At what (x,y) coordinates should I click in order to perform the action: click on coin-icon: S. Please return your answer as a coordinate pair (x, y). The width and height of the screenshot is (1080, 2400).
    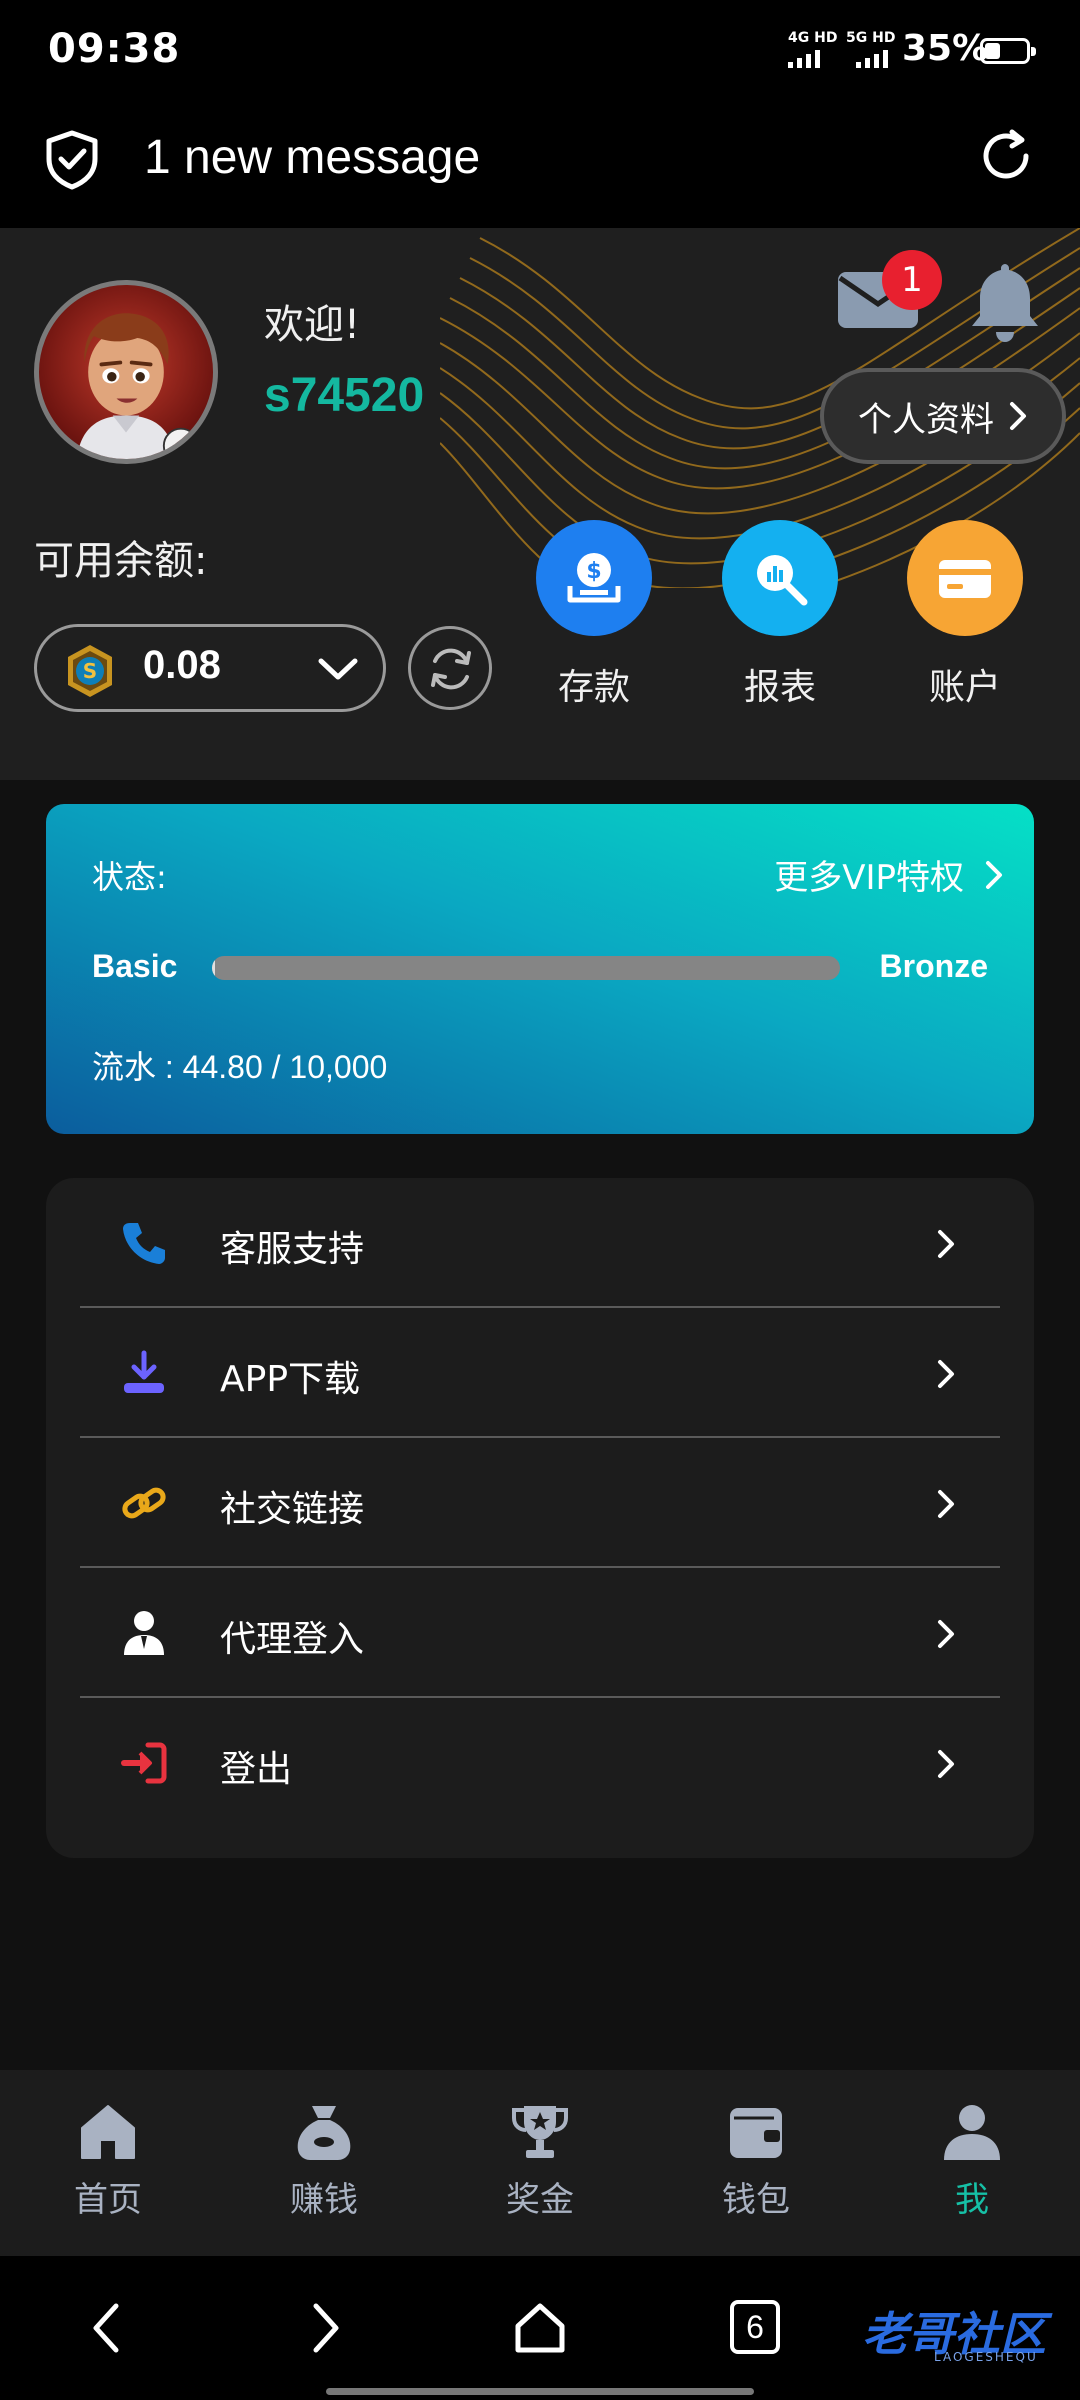
    Looking at the image, I should click on (90, 671).